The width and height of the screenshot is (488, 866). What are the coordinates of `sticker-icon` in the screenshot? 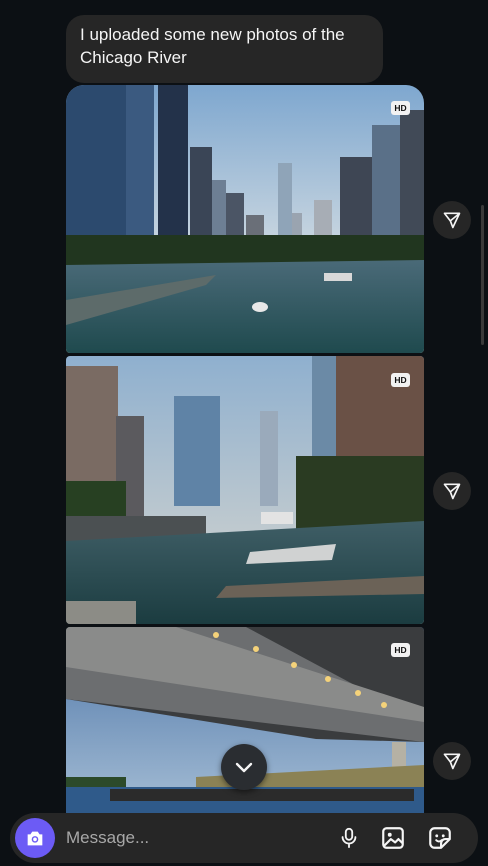 It's located at (440, 838).